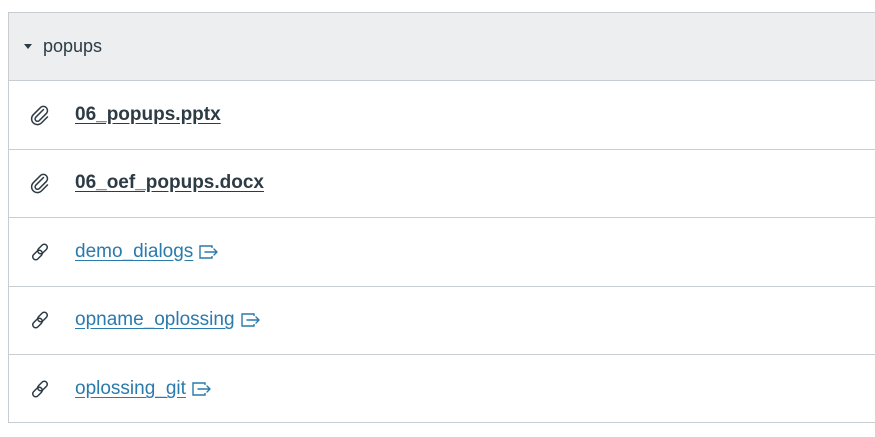 Image resolution: width=875 pixels, height=437 pixels. Describe the element at coordinates (169, 183) in the screenshot. I see `file-link: 06_oef_popups.docx` at that location.